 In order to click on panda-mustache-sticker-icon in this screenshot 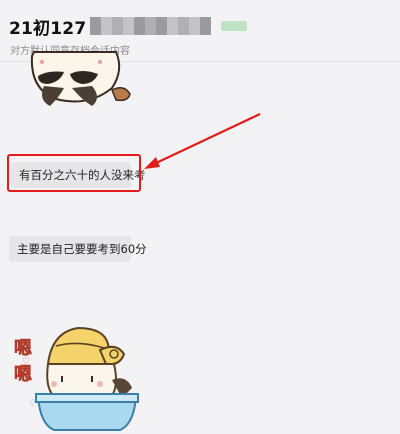, I will do `click(77, 83)`.